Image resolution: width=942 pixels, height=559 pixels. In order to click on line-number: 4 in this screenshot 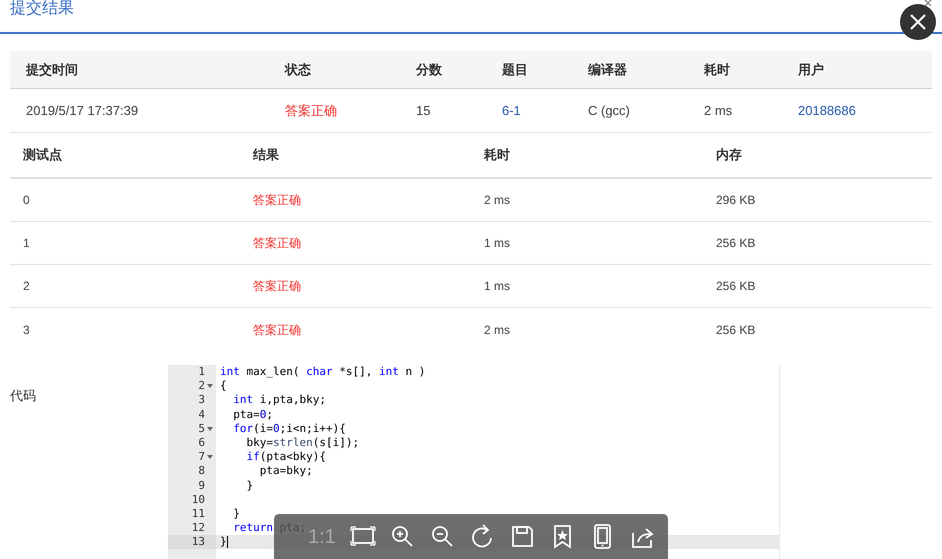, I will do `click(201, 415)`.